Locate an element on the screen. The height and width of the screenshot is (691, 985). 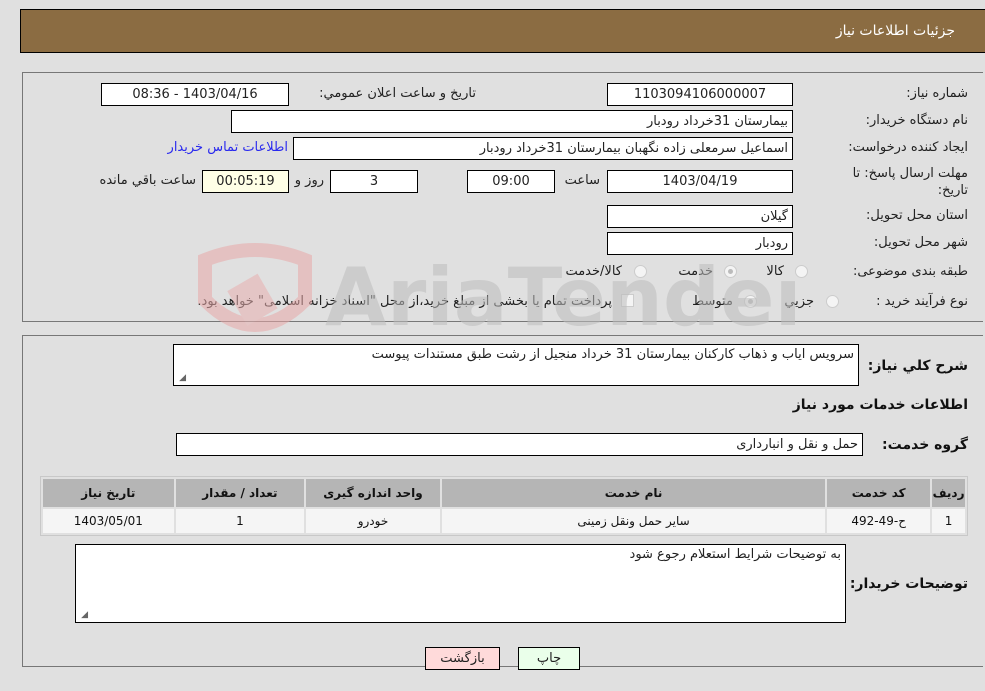
treasury-checkbox is located at coordinates (627, 300).